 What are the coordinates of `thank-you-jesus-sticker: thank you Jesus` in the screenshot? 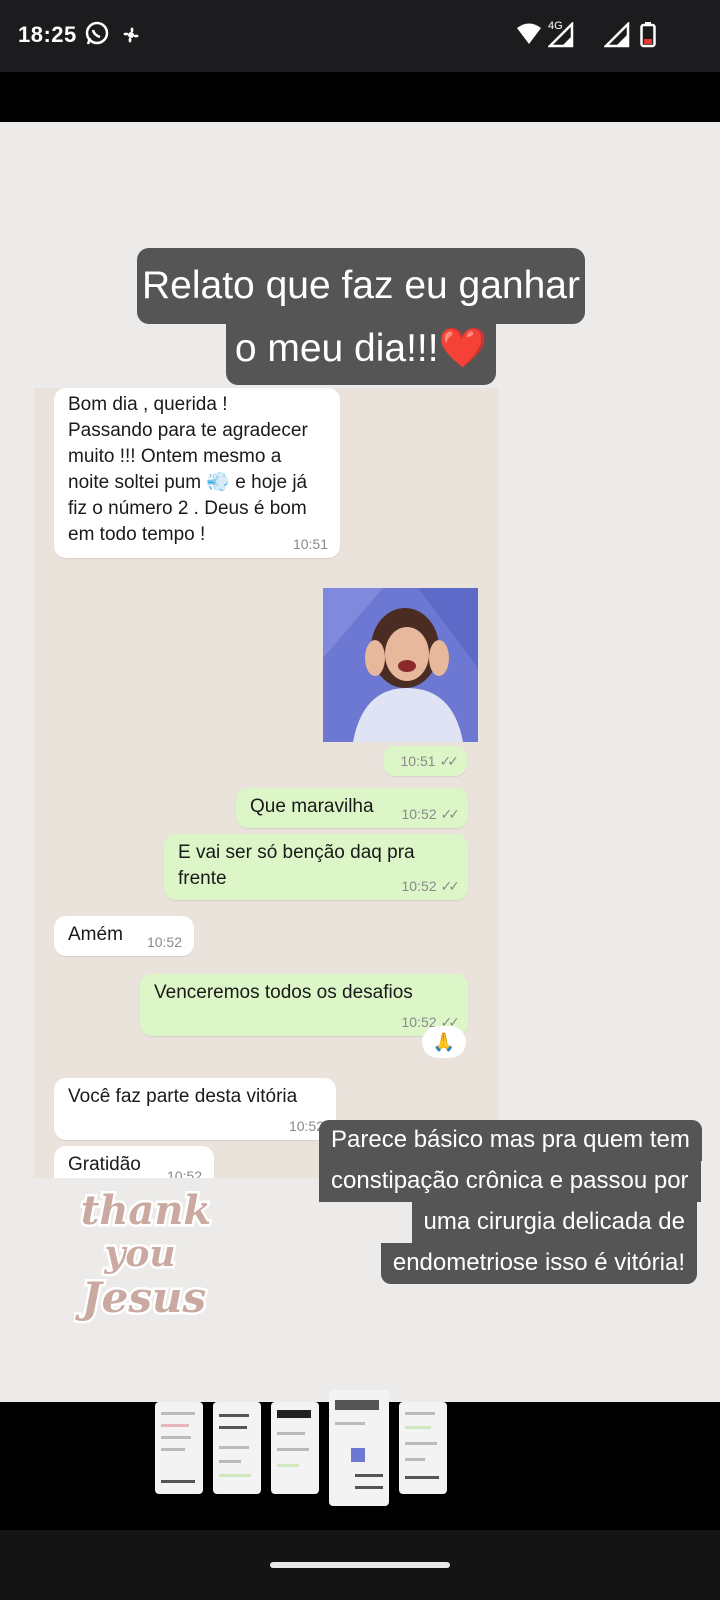 It's located at (143, 1257).